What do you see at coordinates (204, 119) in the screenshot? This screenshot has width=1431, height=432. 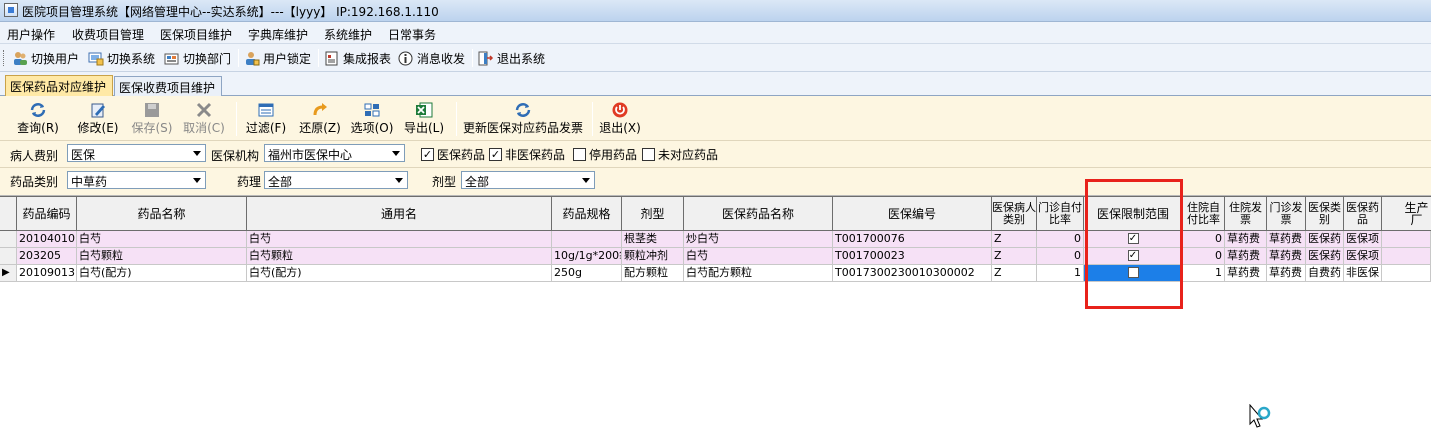 I see `cancel-button: 取消(C)` at bounding box center [204, 119].